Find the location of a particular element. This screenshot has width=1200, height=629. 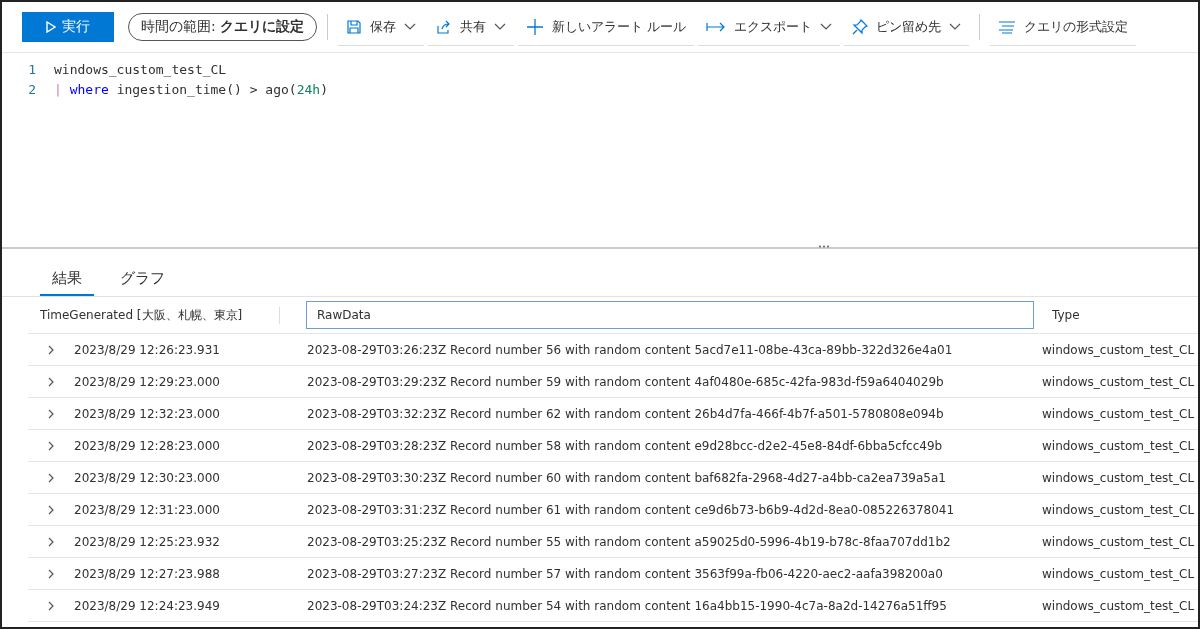

play-icon is located at coordinates (51, 27).